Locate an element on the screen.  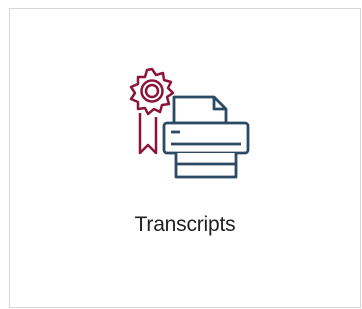
transcript-printer-award-icon is located at coordinates (189, 123).